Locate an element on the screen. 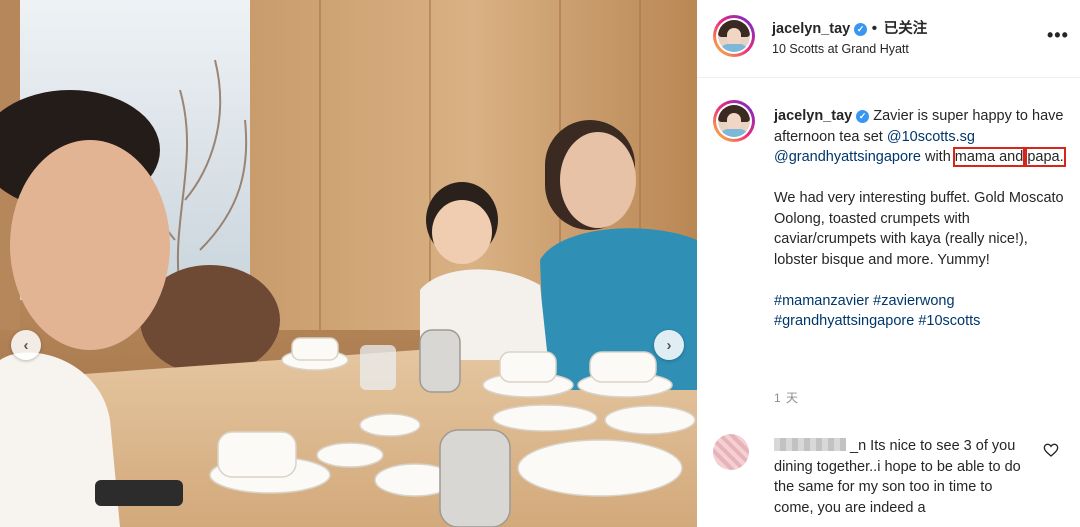  carousel-prev-button: ‹ is located at coordinates (26, 345).